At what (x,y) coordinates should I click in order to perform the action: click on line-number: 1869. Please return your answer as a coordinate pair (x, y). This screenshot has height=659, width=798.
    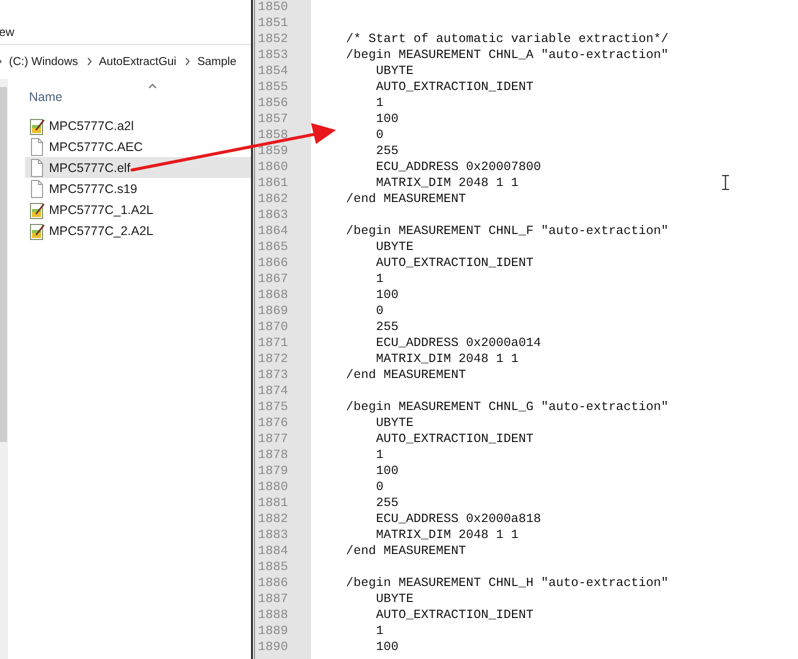
    Looking at the image, I should click on (274, 311).